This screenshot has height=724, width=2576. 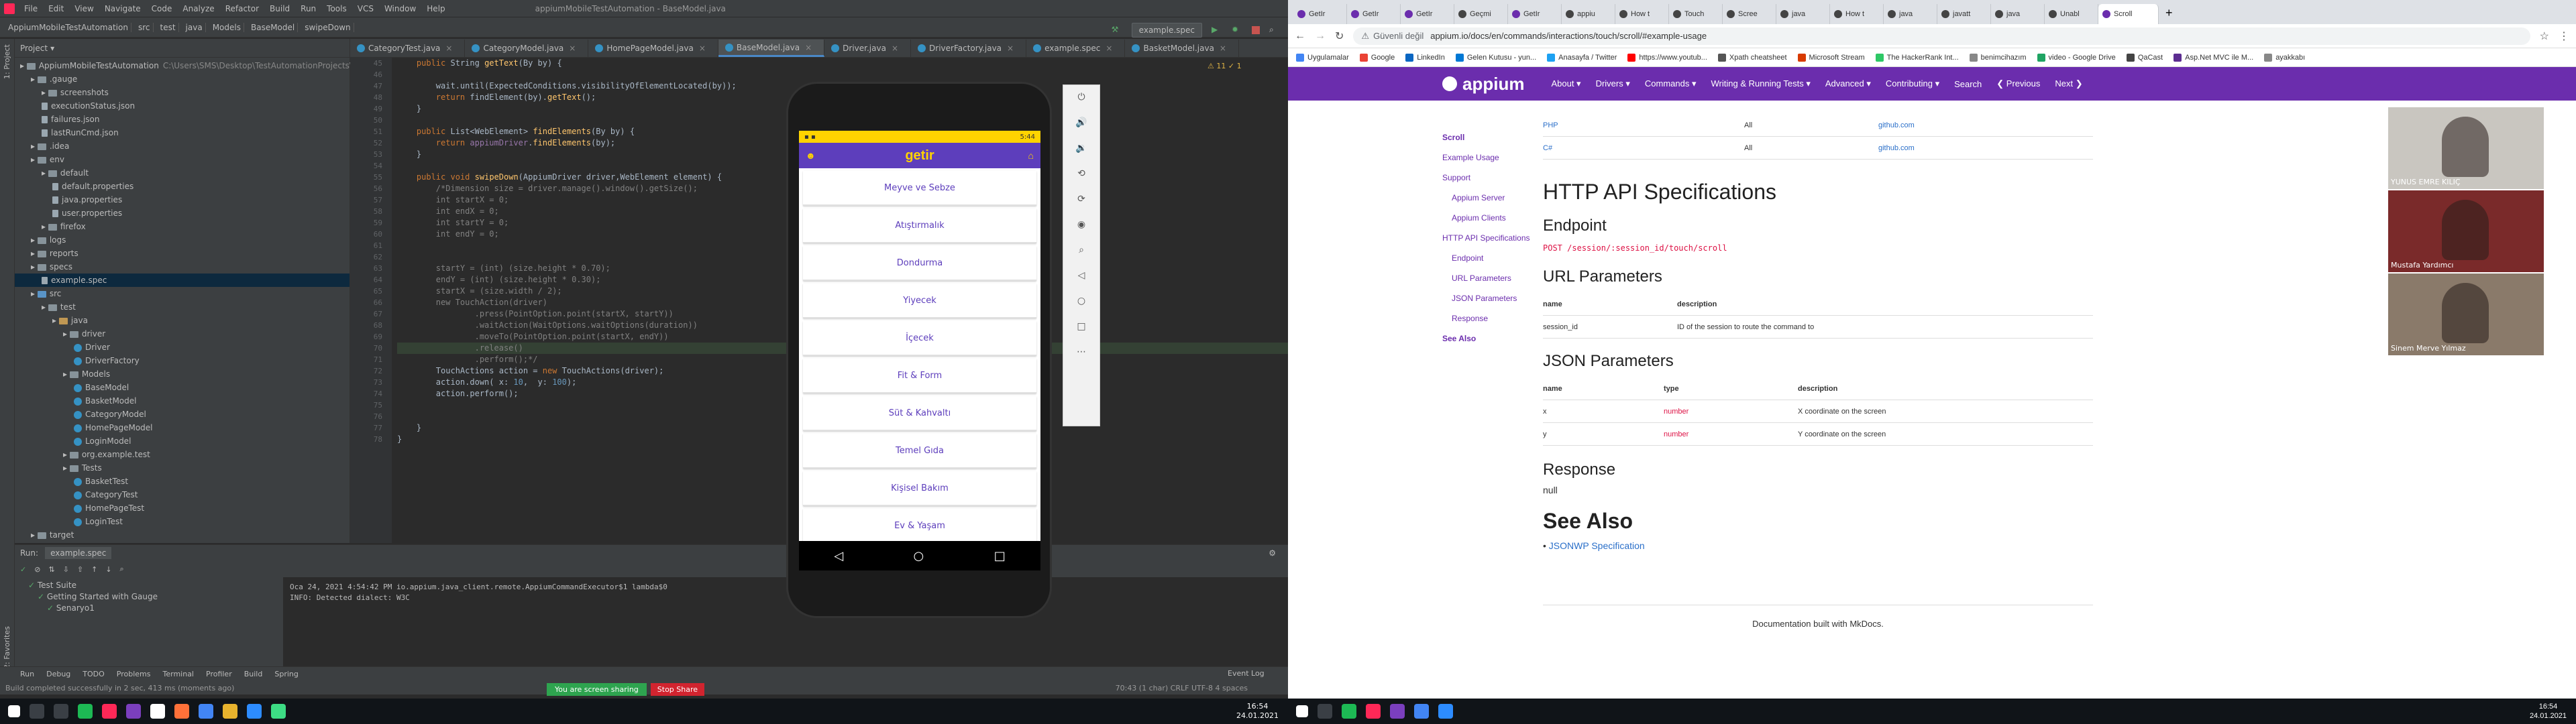 What do you see at coordinates (1217, 30) in the screenshot?
I see `run-icon: ▶` at bounding box center [1217, 30].